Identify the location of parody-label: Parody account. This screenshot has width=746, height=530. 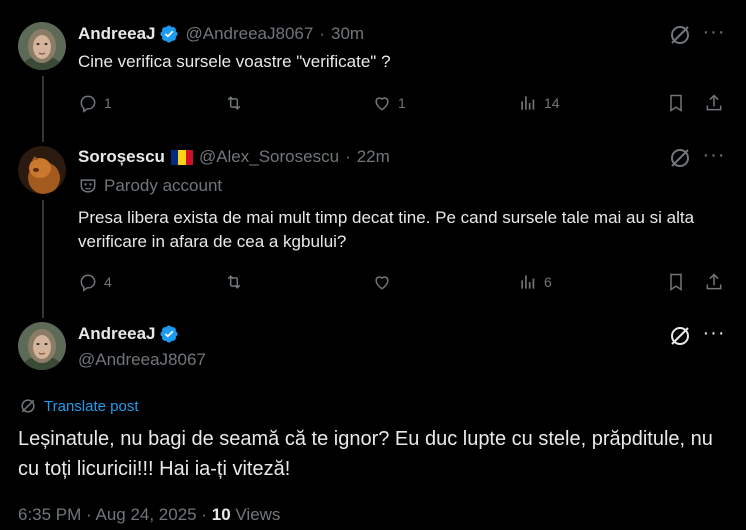
(150, 186).